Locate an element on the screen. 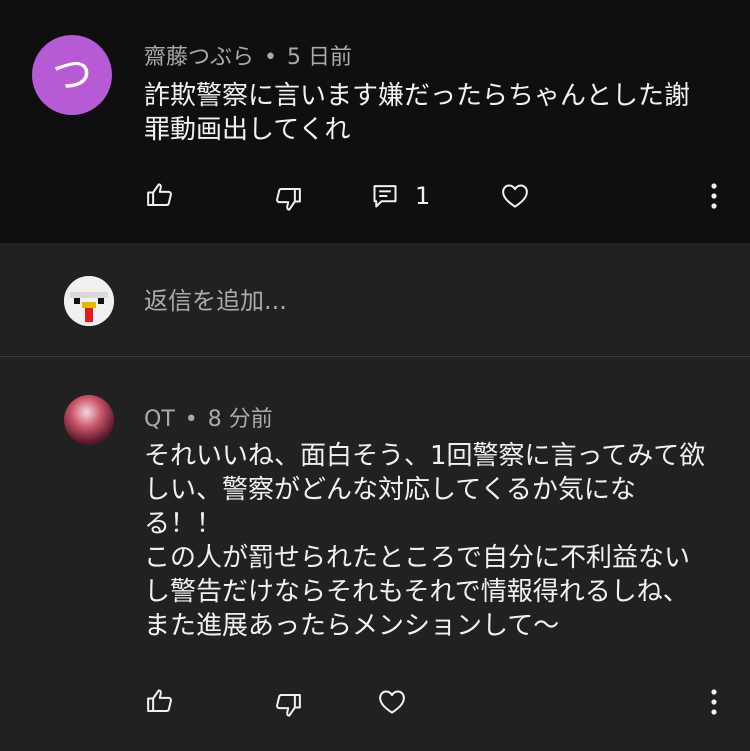  author-avatar: つ is located at coordinates (72, 75).